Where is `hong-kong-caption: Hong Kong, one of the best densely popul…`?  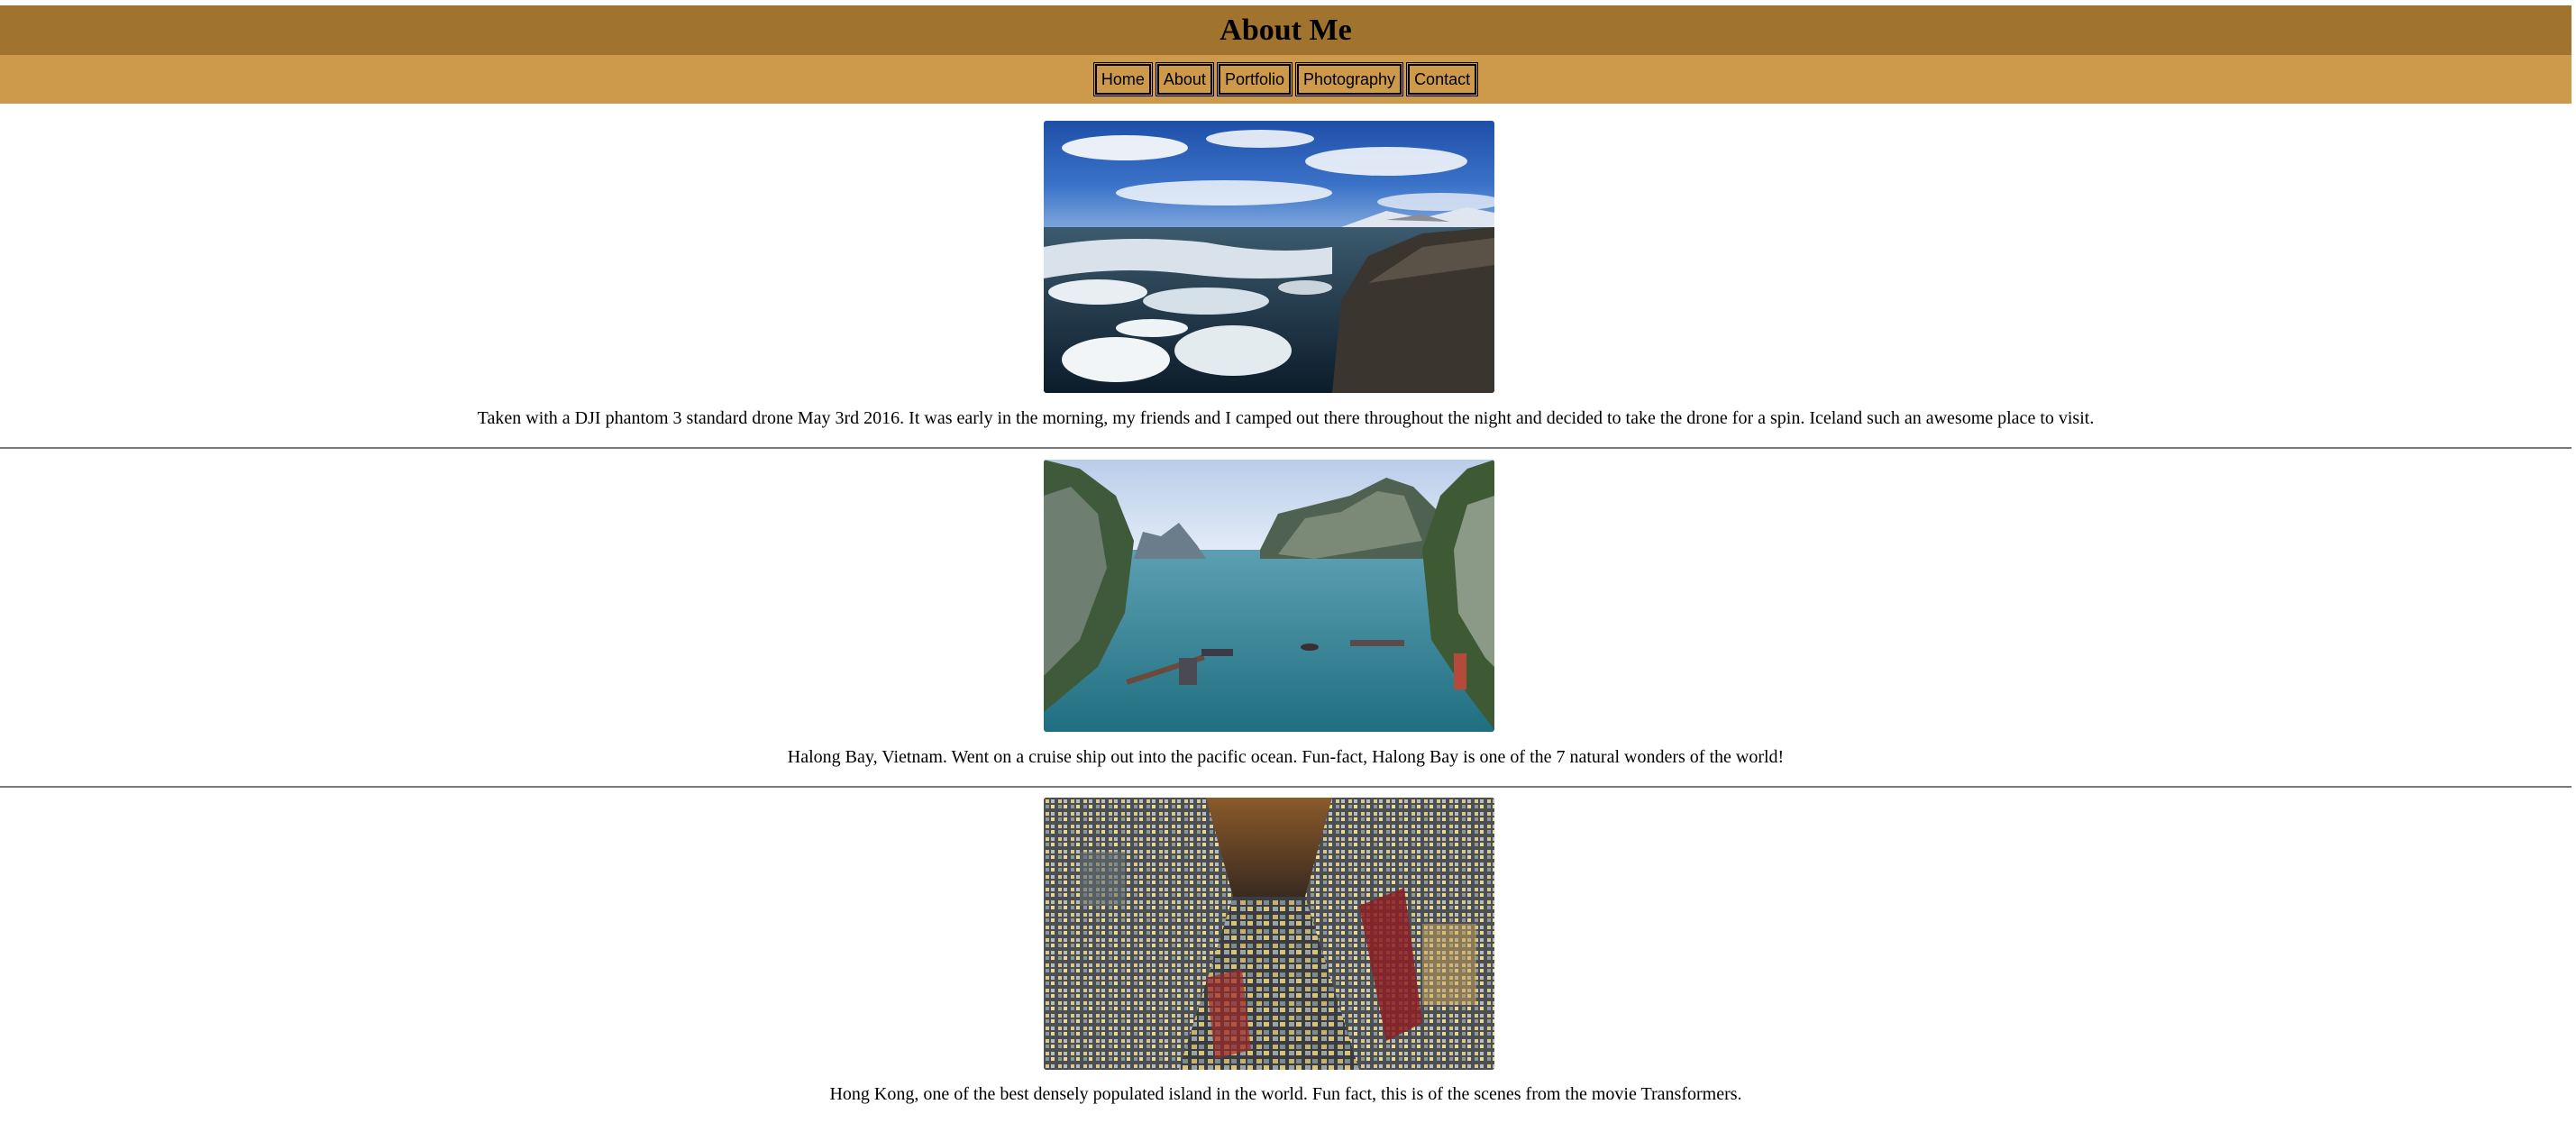 hong-kong-caption: Hong Kong, one of the best densely popul… is located at coordinates (1285, 1094).